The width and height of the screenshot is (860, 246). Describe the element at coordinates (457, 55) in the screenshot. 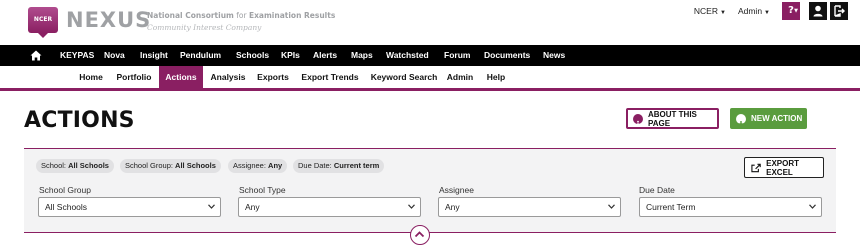

I see `nav-item-forum: Forum` at that location.